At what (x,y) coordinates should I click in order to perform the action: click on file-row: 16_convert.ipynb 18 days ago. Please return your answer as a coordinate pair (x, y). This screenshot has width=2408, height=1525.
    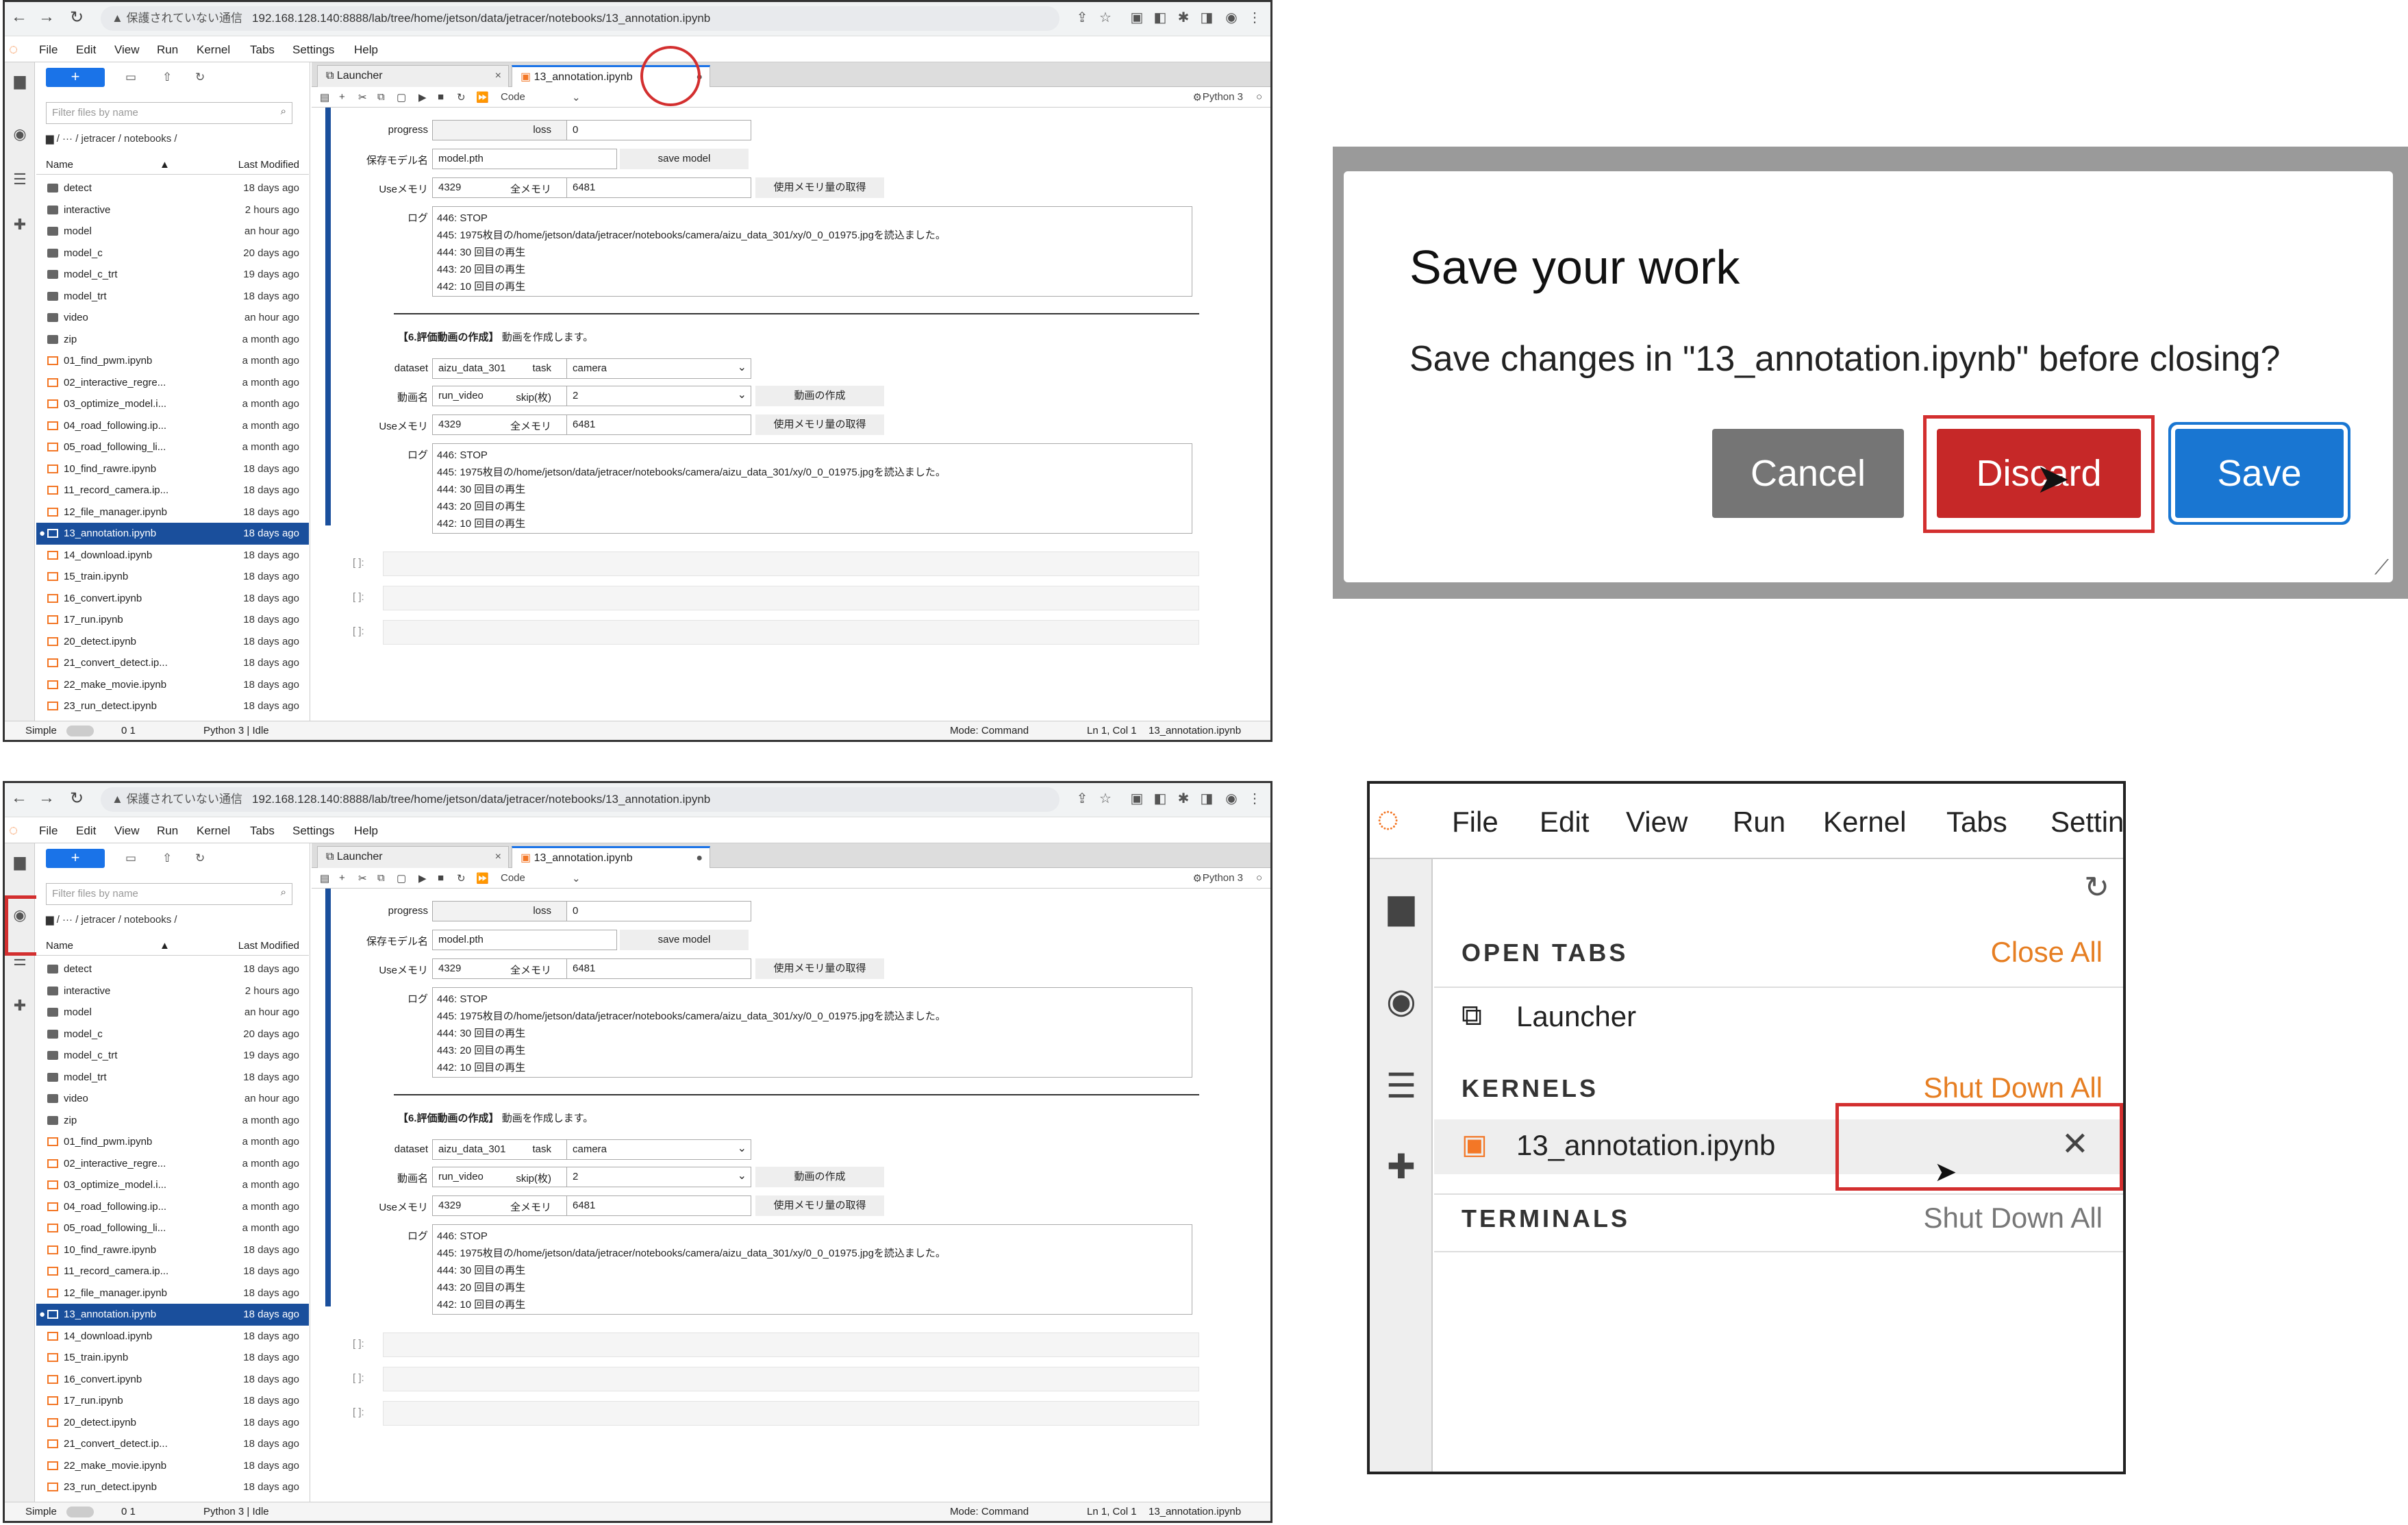
    Looking at the image, I should click on (172, 1380).